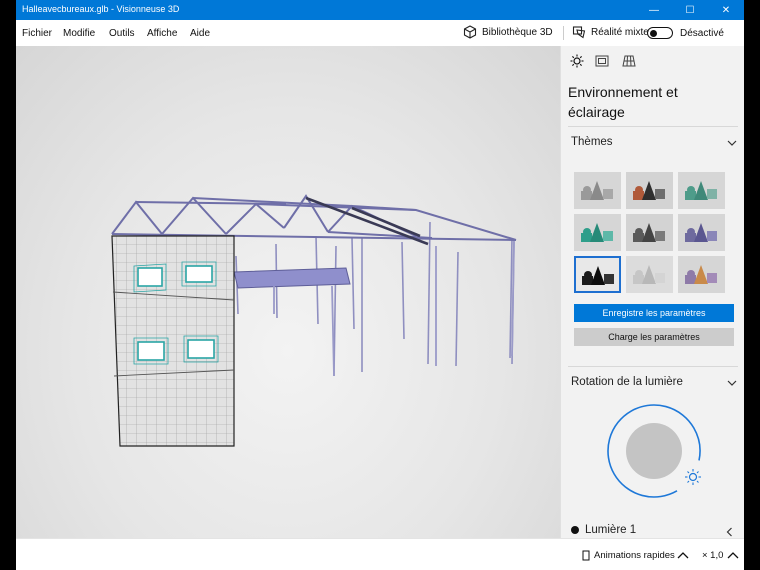 The width and height of the screenshot is (760, 570). I want to click on close-button: ✕, so click(726, 10).